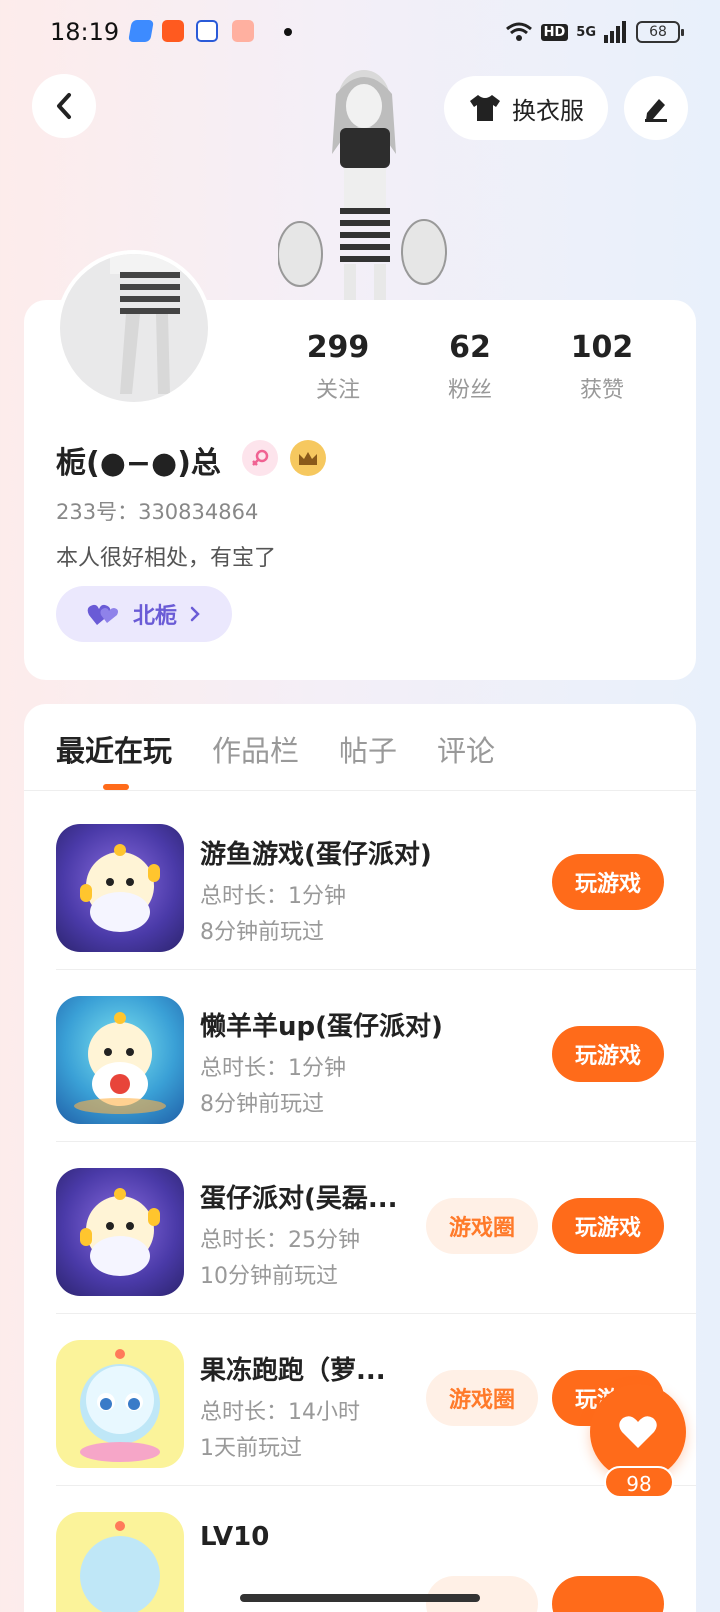 Image resolution: width=720 pixels, height=1612 pixels. Describe the element at coordinates (255, 749) in the screenshot. I see `tab-works: 作品栏` at that location.